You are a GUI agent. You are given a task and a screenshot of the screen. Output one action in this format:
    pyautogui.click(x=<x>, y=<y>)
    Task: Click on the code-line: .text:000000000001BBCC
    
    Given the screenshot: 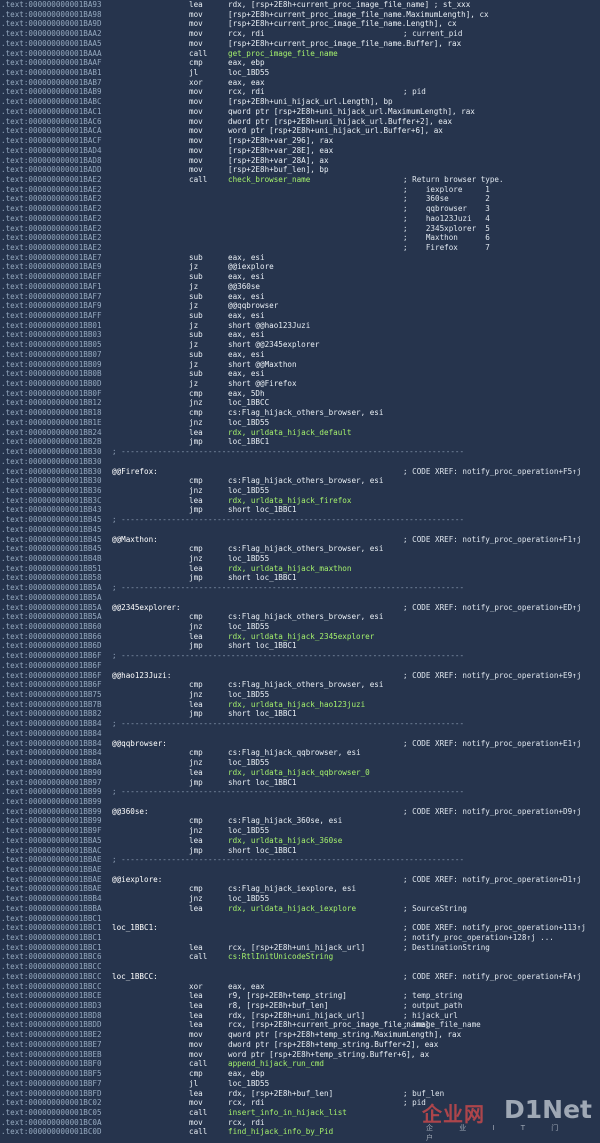 What is the action you would take?
    pyautogui.click(x=300, y=967)
    